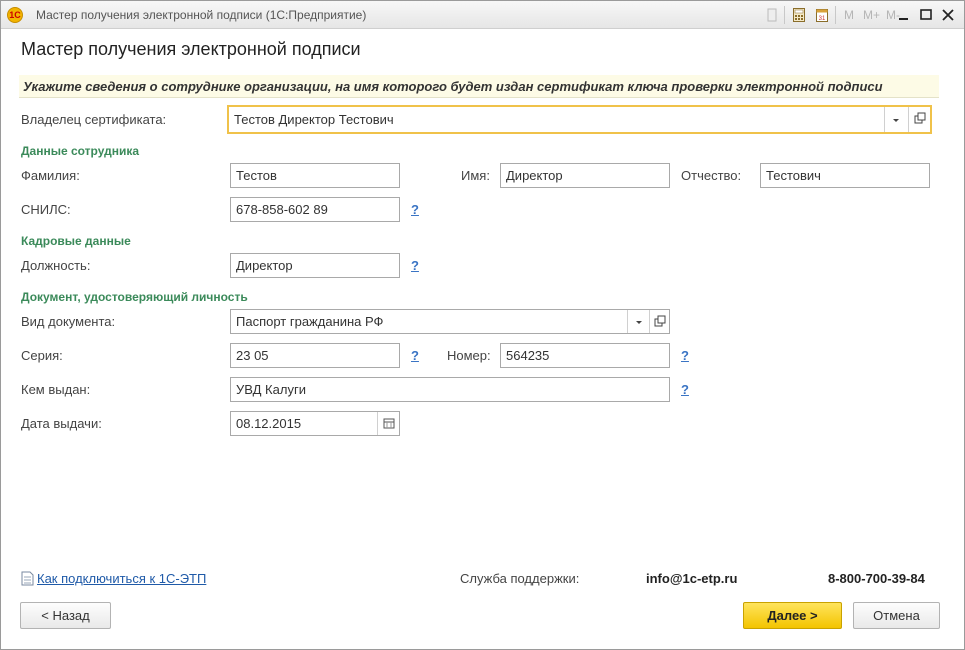 This screenshot has height=650, width=965. What do you see at coordinates (415, 355) in the screenshot?
I see `series-help-link: ?` at bounding box center [415, 355].